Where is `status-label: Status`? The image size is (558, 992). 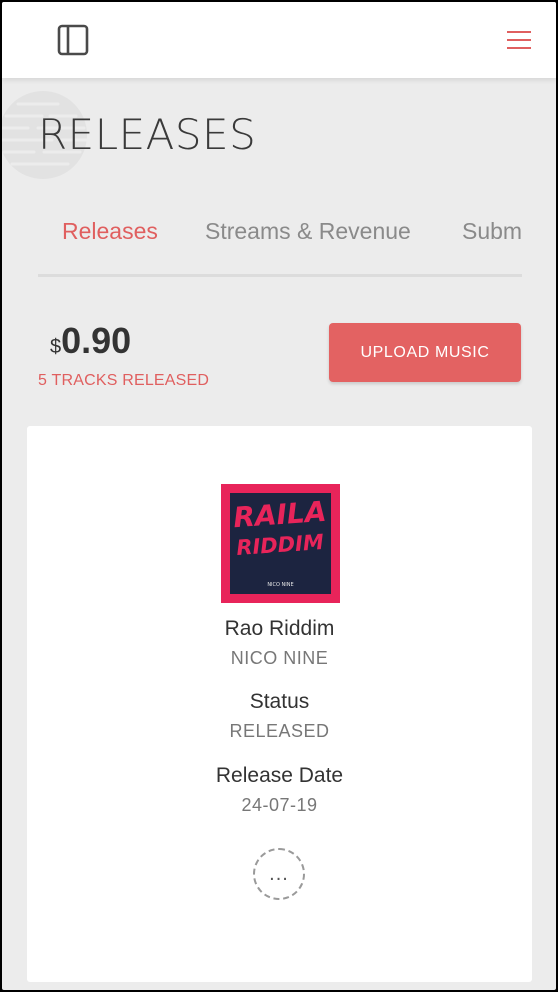
status-label: Status is located at coordinates (279, 701).